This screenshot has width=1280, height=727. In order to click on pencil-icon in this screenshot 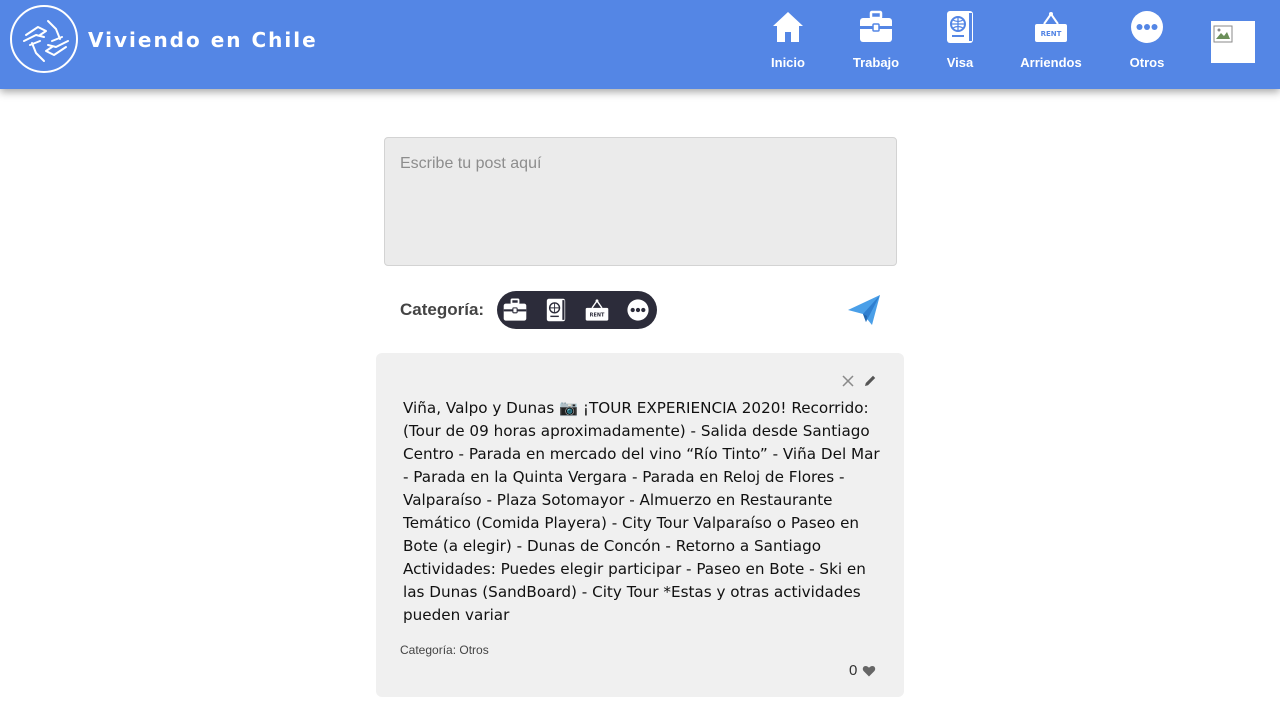, I will do `click(870, 380)`.